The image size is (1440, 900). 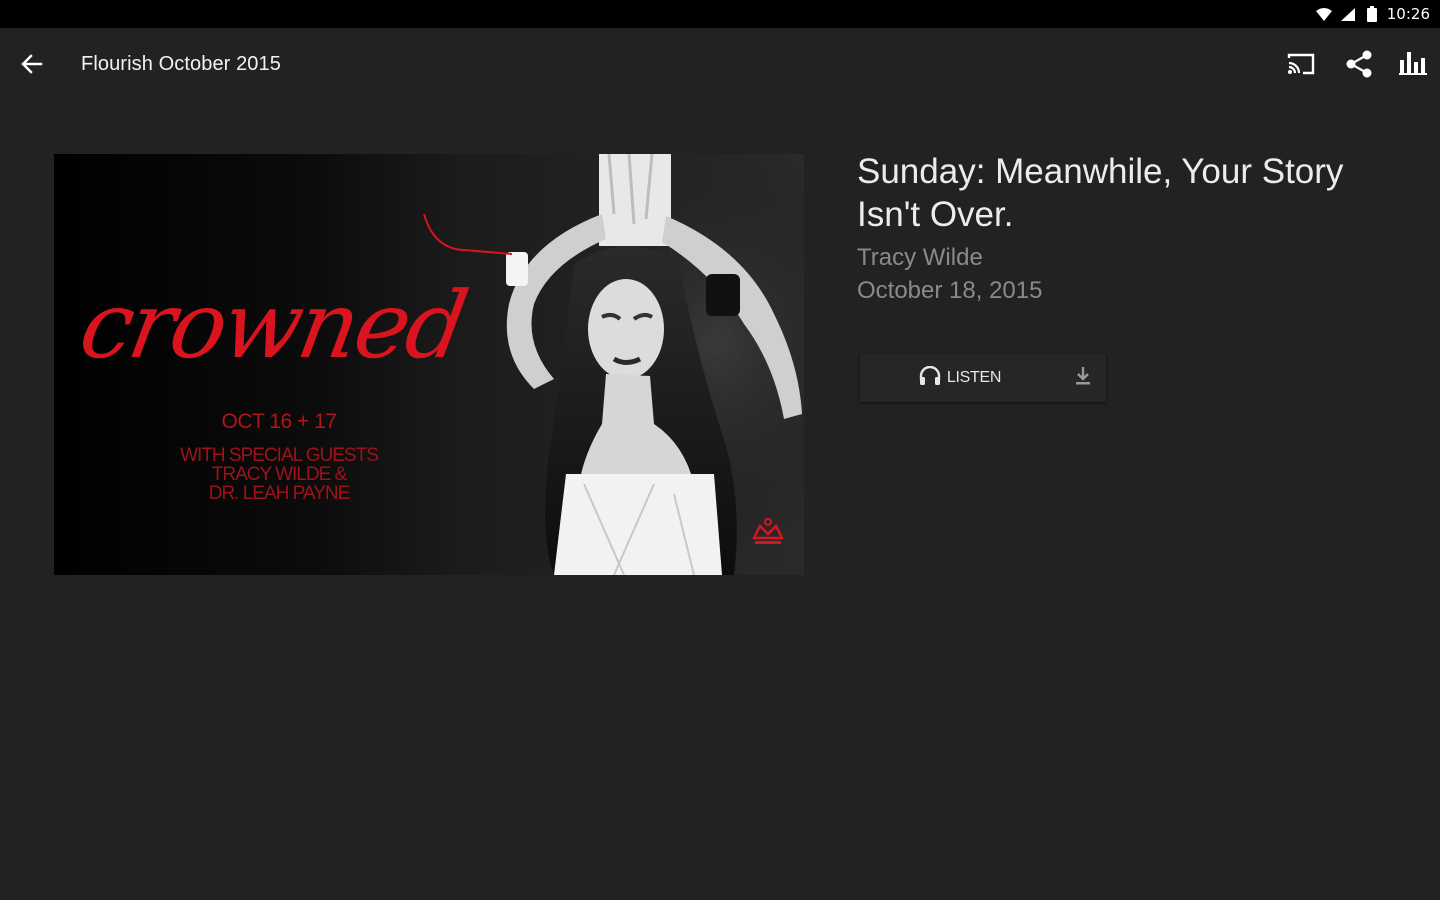 What do you see at coordinates (920, 257) in the screenshot?
I see `speaker-name: Tracy Wilde` at bounding box center [920, 257].